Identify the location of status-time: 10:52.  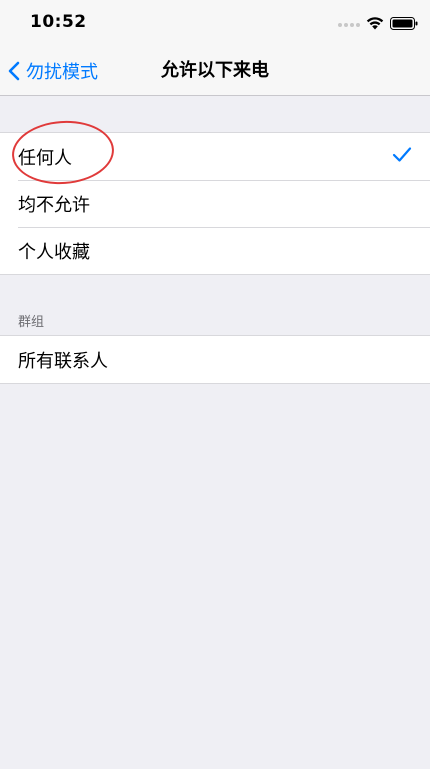
(58, 22).